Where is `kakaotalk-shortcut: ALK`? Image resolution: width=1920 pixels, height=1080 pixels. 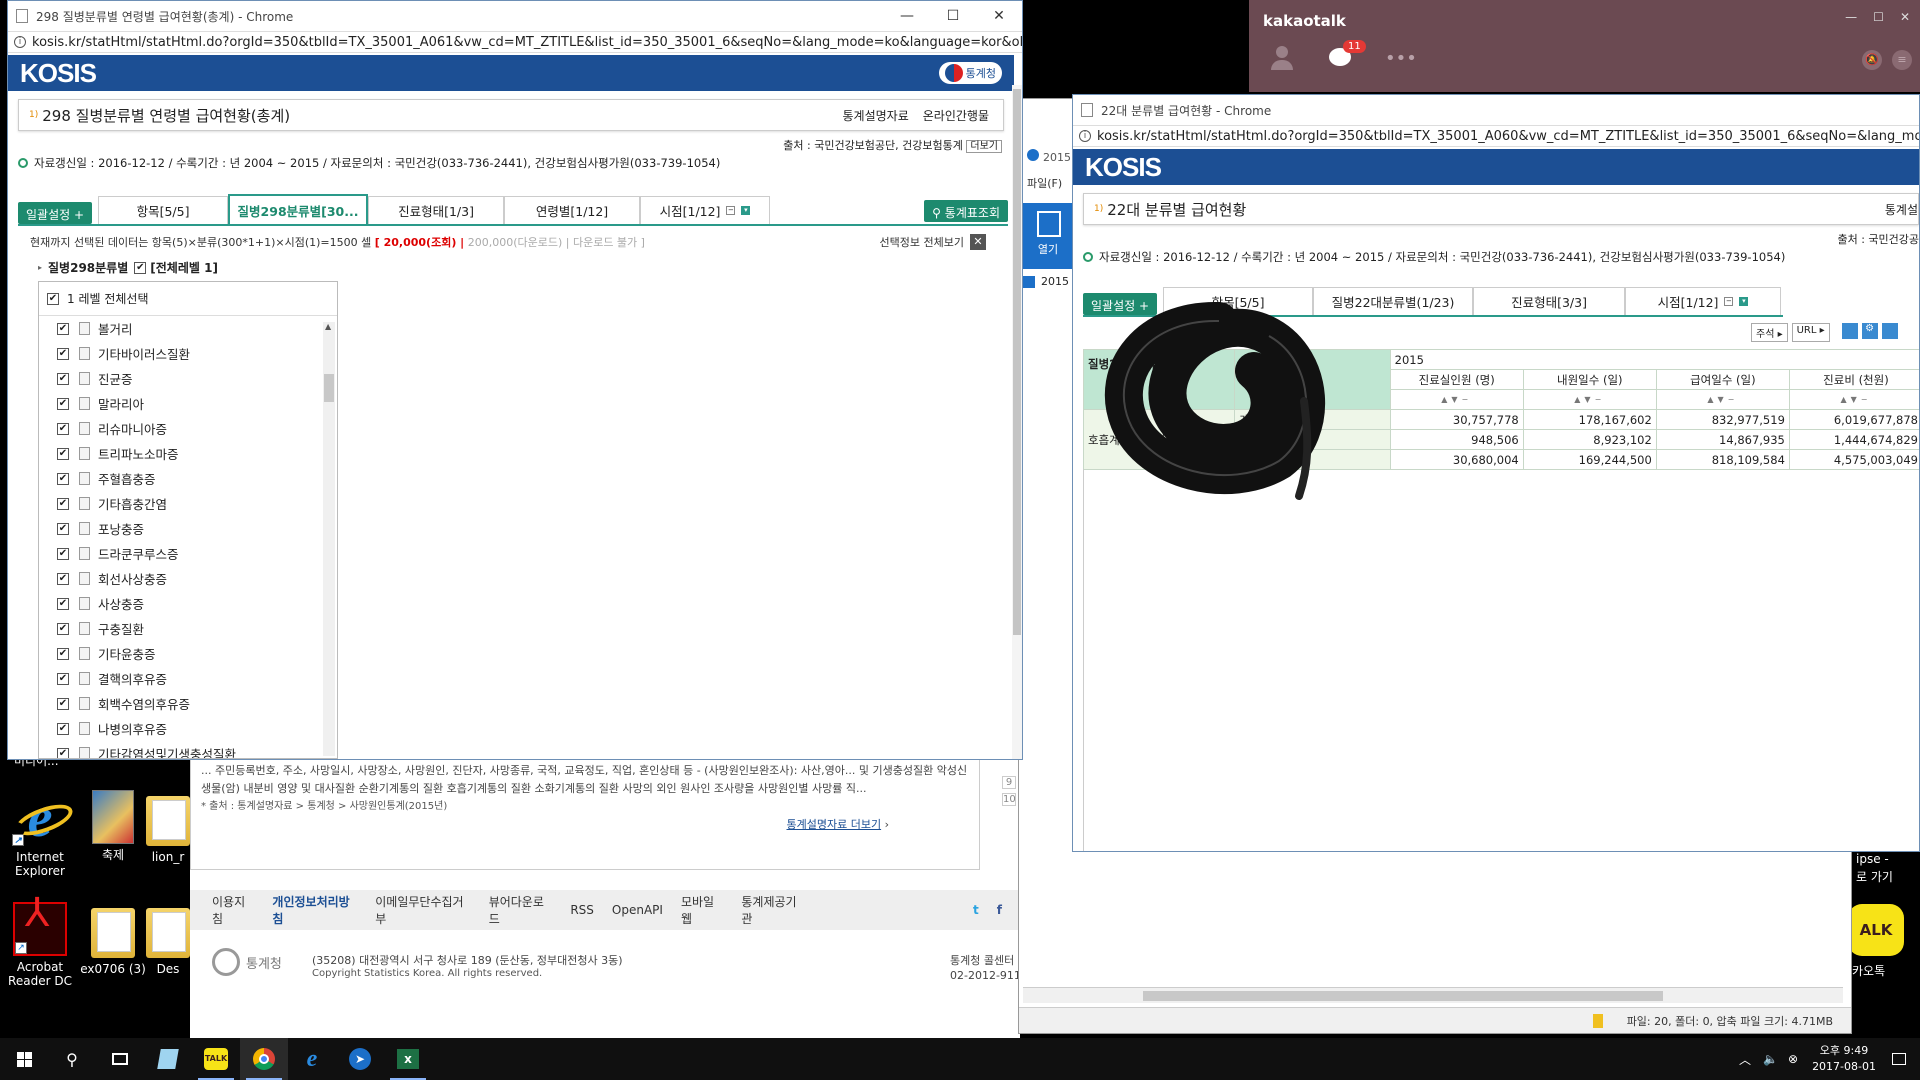
kakaotalk-shortcut: ALK is located at coordinates (1876, 930).